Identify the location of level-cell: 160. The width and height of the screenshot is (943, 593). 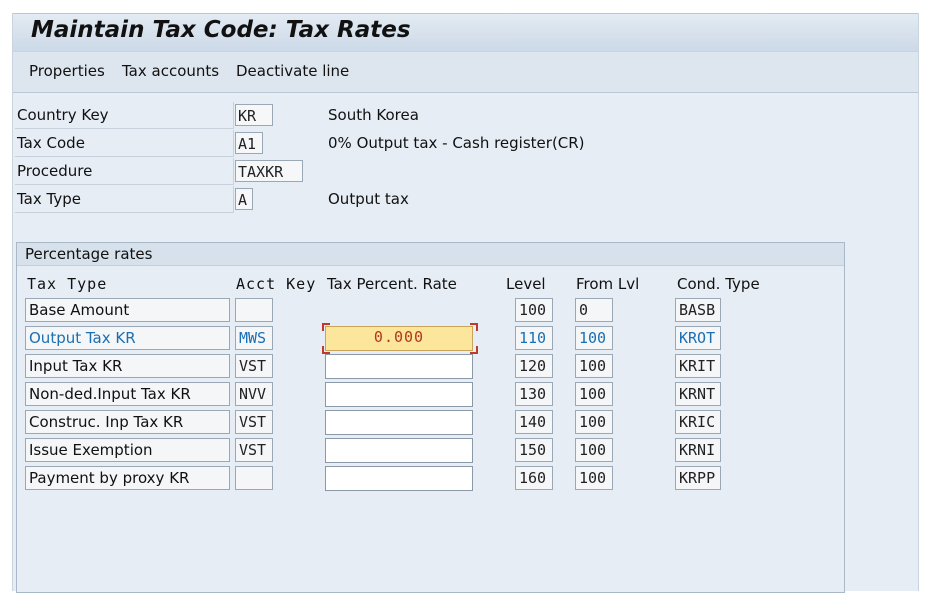
(534, 478).